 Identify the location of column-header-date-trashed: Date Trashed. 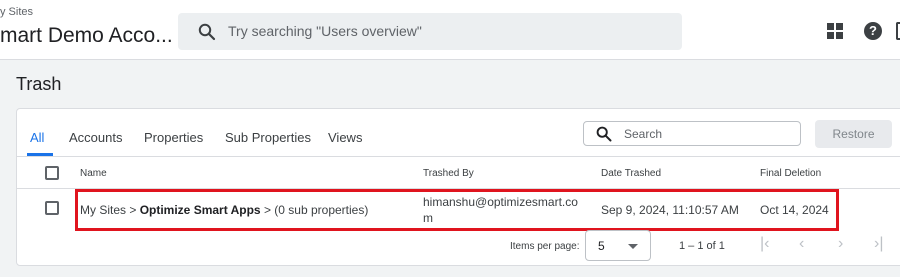
(631, 173).